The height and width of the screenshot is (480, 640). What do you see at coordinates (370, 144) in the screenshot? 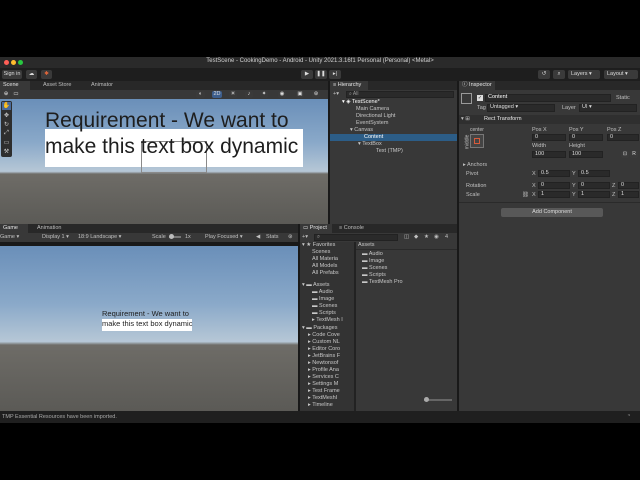
I see `hierarchy-item-textbox: ▾ TextBox` at bounding box center [370, 144].